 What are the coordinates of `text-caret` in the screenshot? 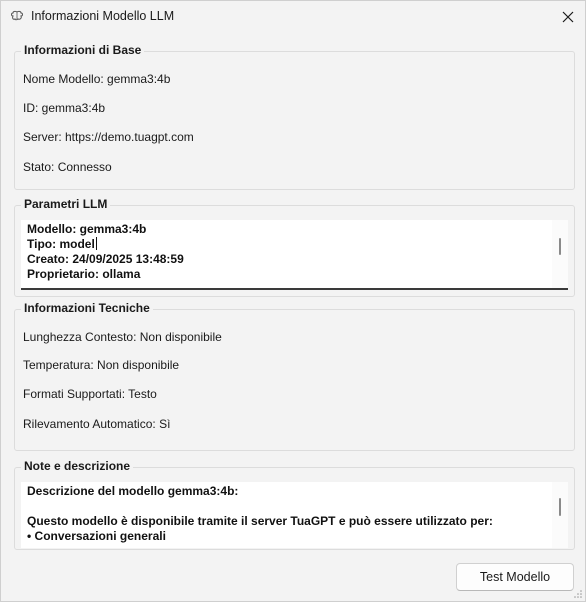 It's located at (96, 243).